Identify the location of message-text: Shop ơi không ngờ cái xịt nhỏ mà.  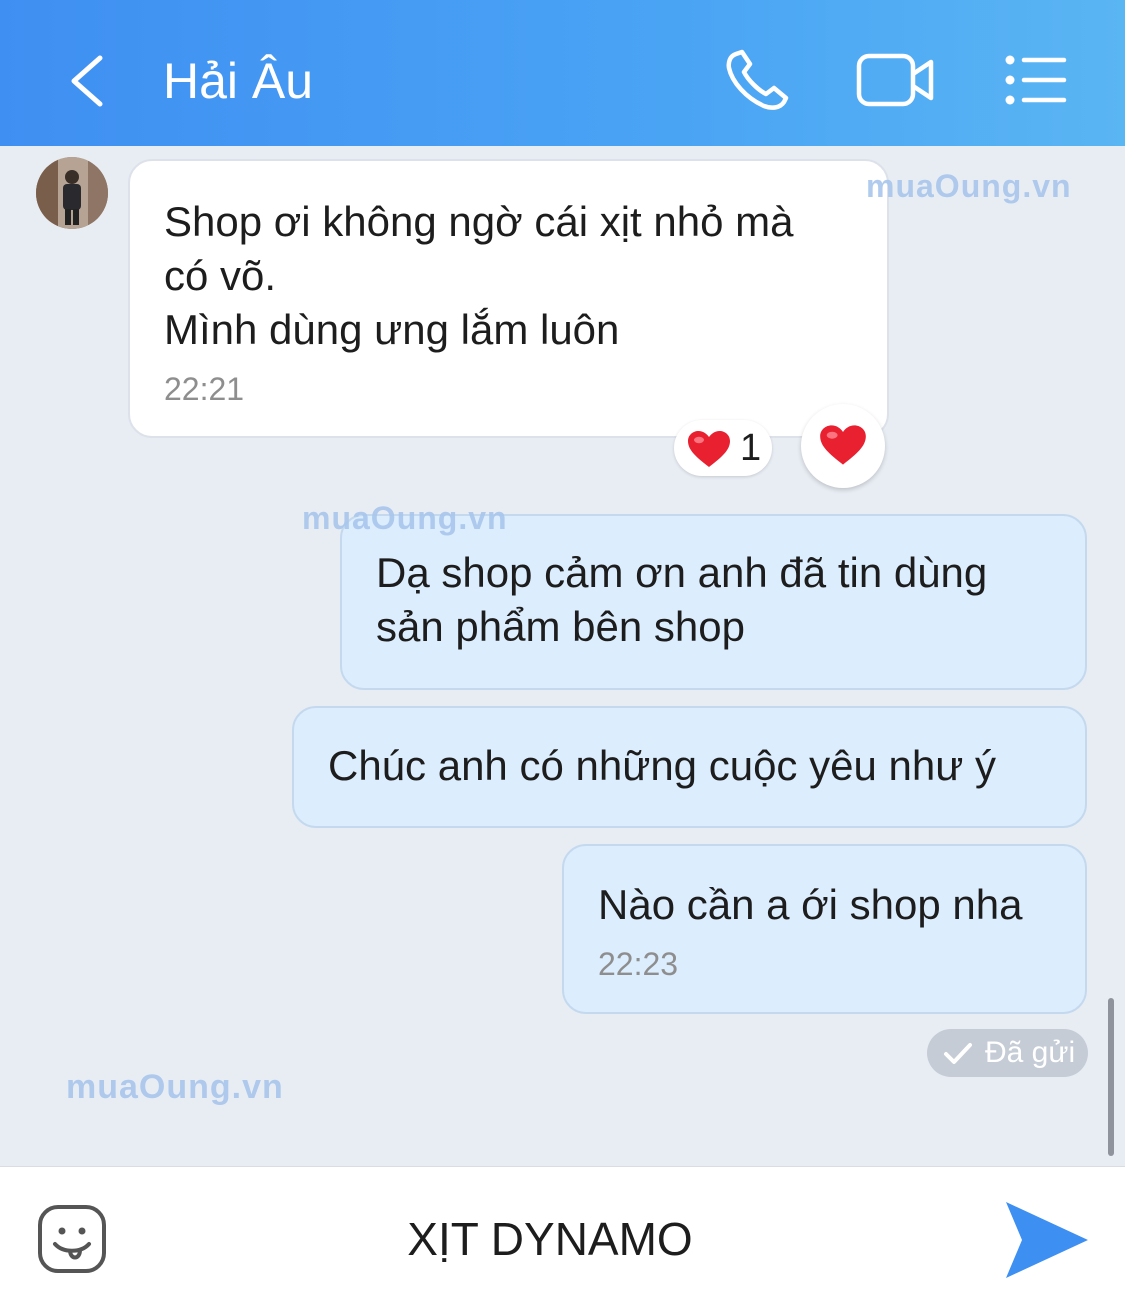
(479, 221).